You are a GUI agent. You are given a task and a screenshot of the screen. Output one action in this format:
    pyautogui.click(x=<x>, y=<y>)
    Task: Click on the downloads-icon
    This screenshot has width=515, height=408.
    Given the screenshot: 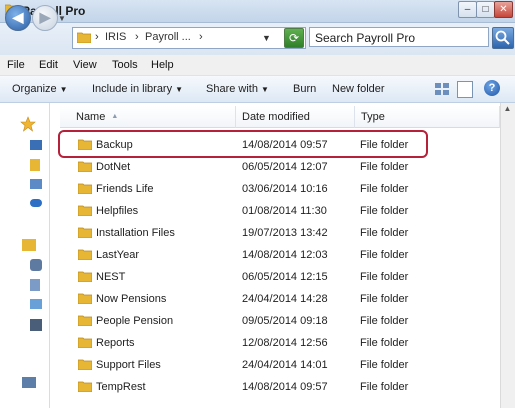 What is the action you would take?
    pyautogui.click(x=35, y=165)
    